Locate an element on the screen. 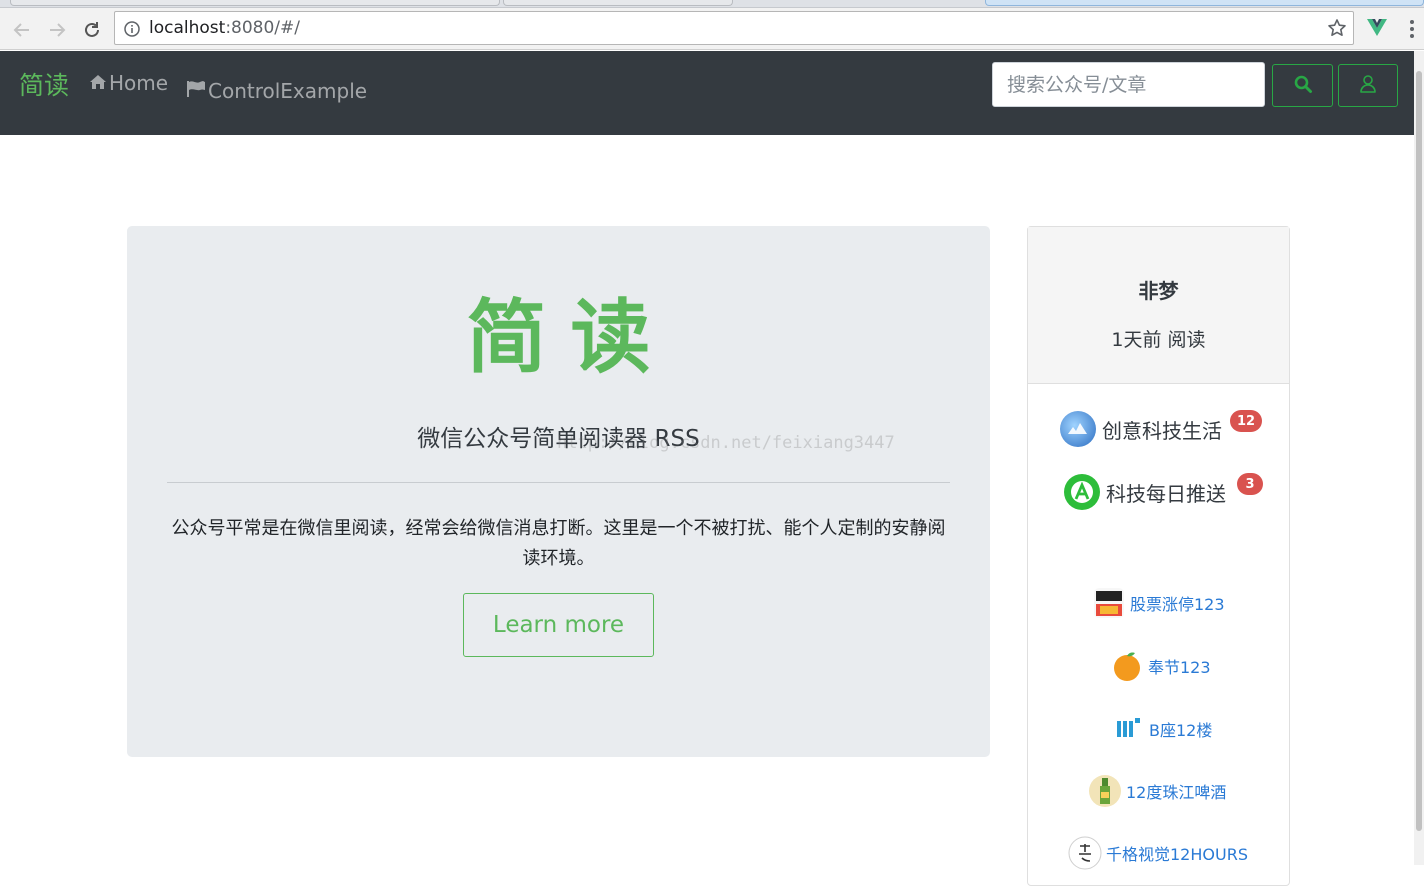 The image size is (1424, 886). page-scrollbar is located at coordinates (1419, 458).